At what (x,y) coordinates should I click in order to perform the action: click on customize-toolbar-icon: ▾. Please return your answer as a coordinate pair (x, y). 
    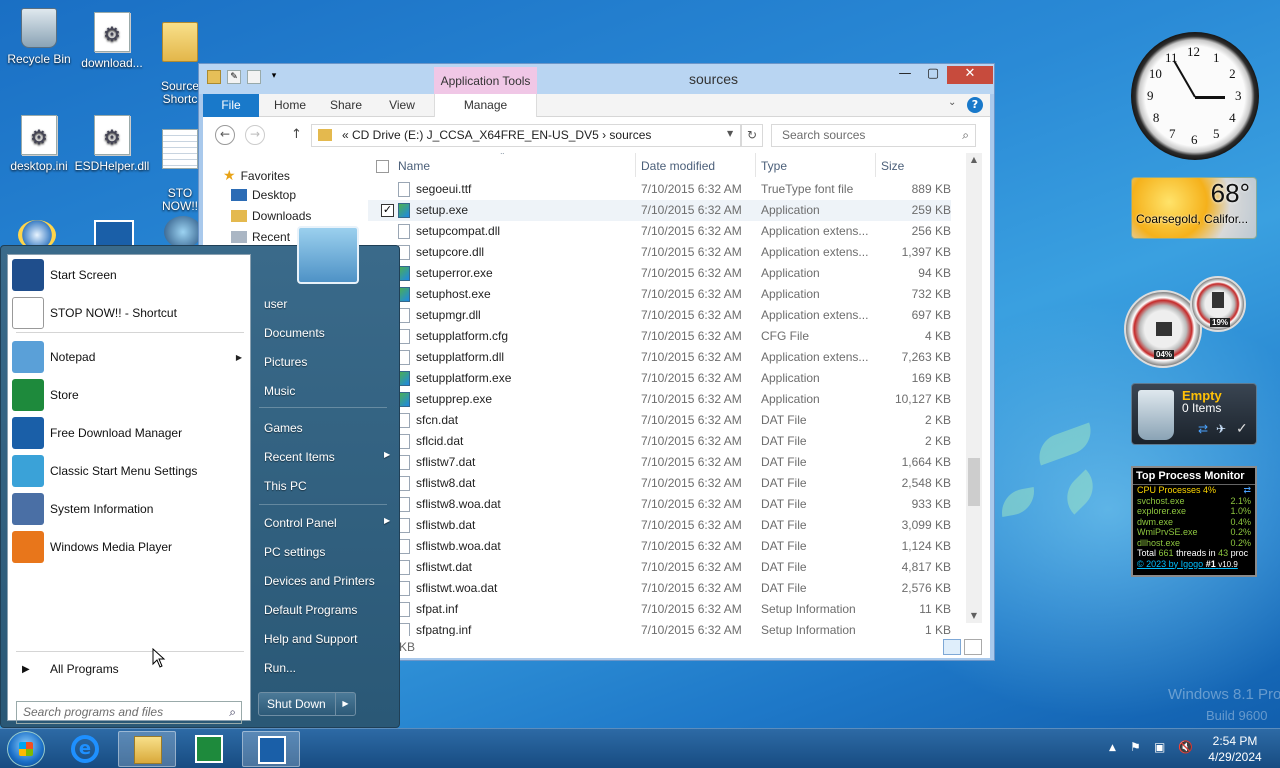
    Looking at the image, I should click on (274, 77).